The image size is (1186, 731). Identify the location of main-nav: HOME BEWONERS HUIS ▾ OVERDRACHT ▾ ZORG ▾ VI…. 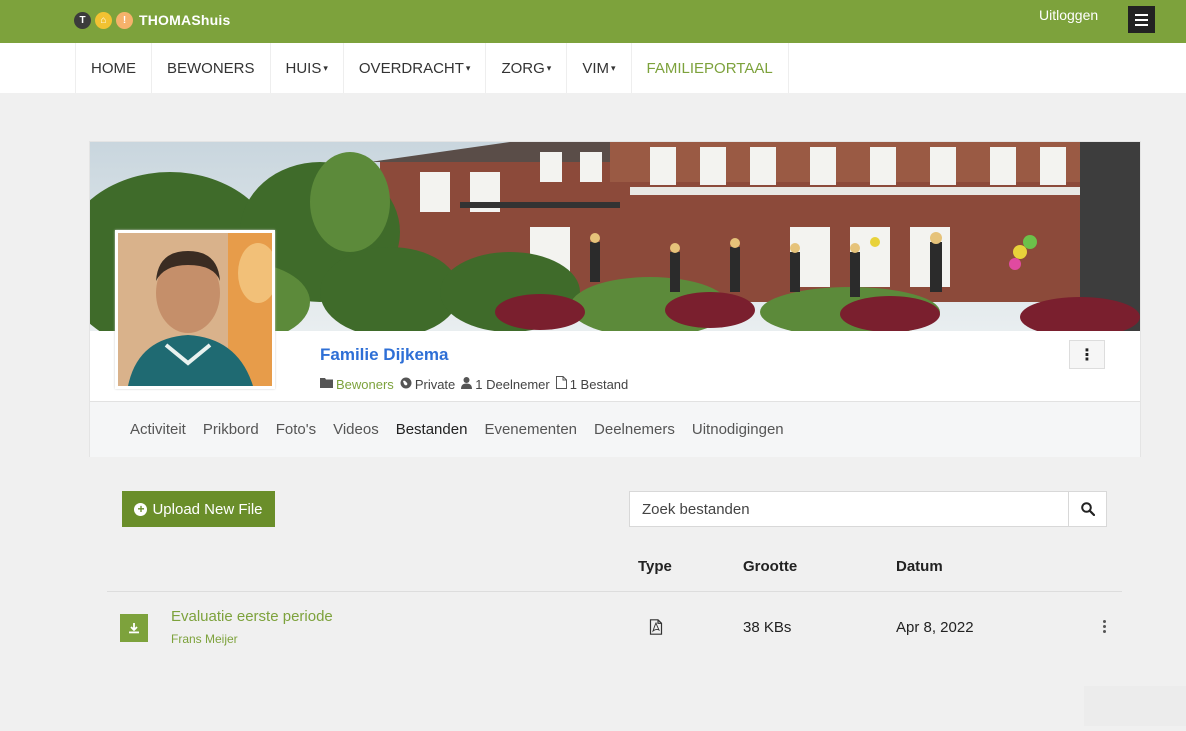
(593, 68).